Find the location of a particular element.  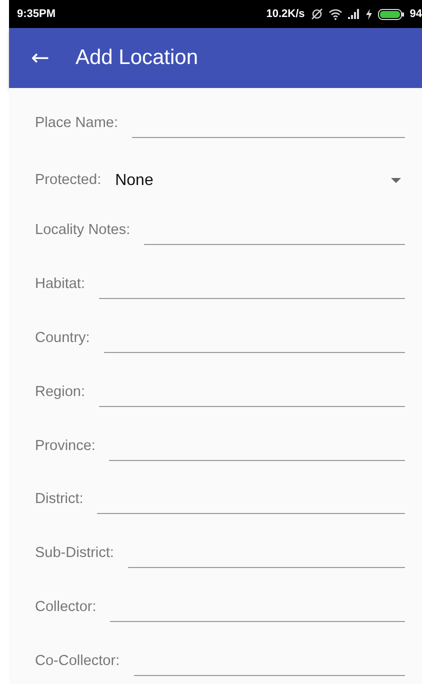

wifi-icon is located at coordinates (335, 14).